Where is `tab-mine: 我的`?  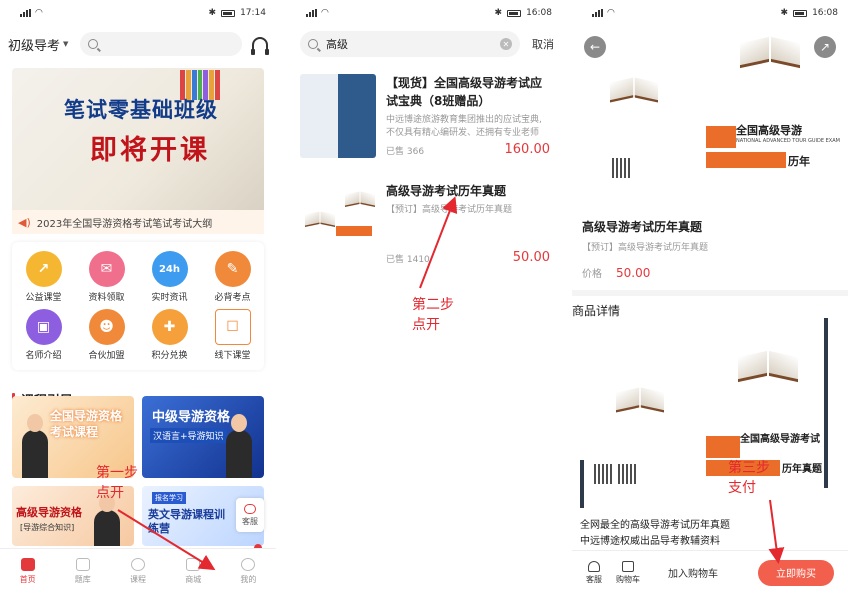 tab-mine: 我的 is located at coordinates (248, 571).